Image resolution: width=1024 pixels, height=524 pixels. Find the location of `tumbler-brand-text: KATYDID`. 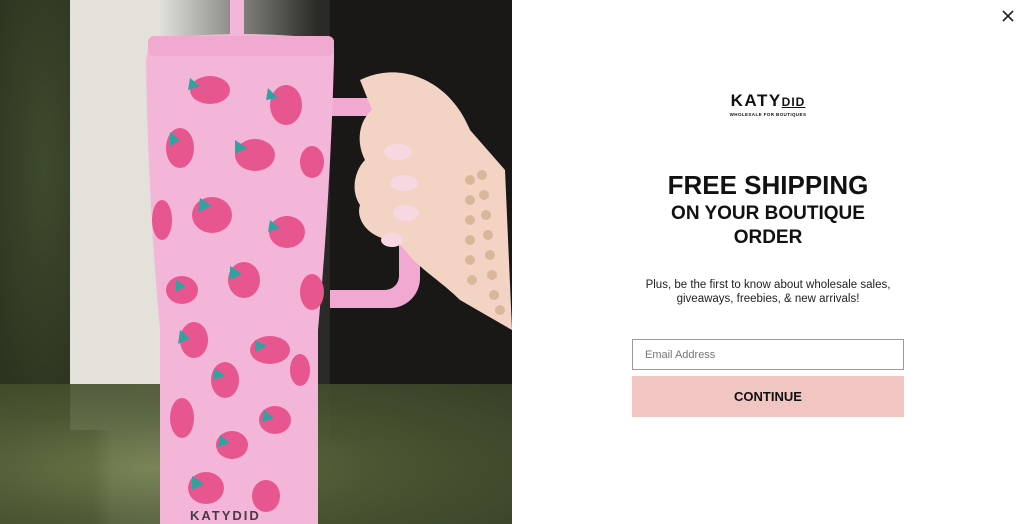

tumbler-brand-text: KATYDID is located at coordinates (225, 515).